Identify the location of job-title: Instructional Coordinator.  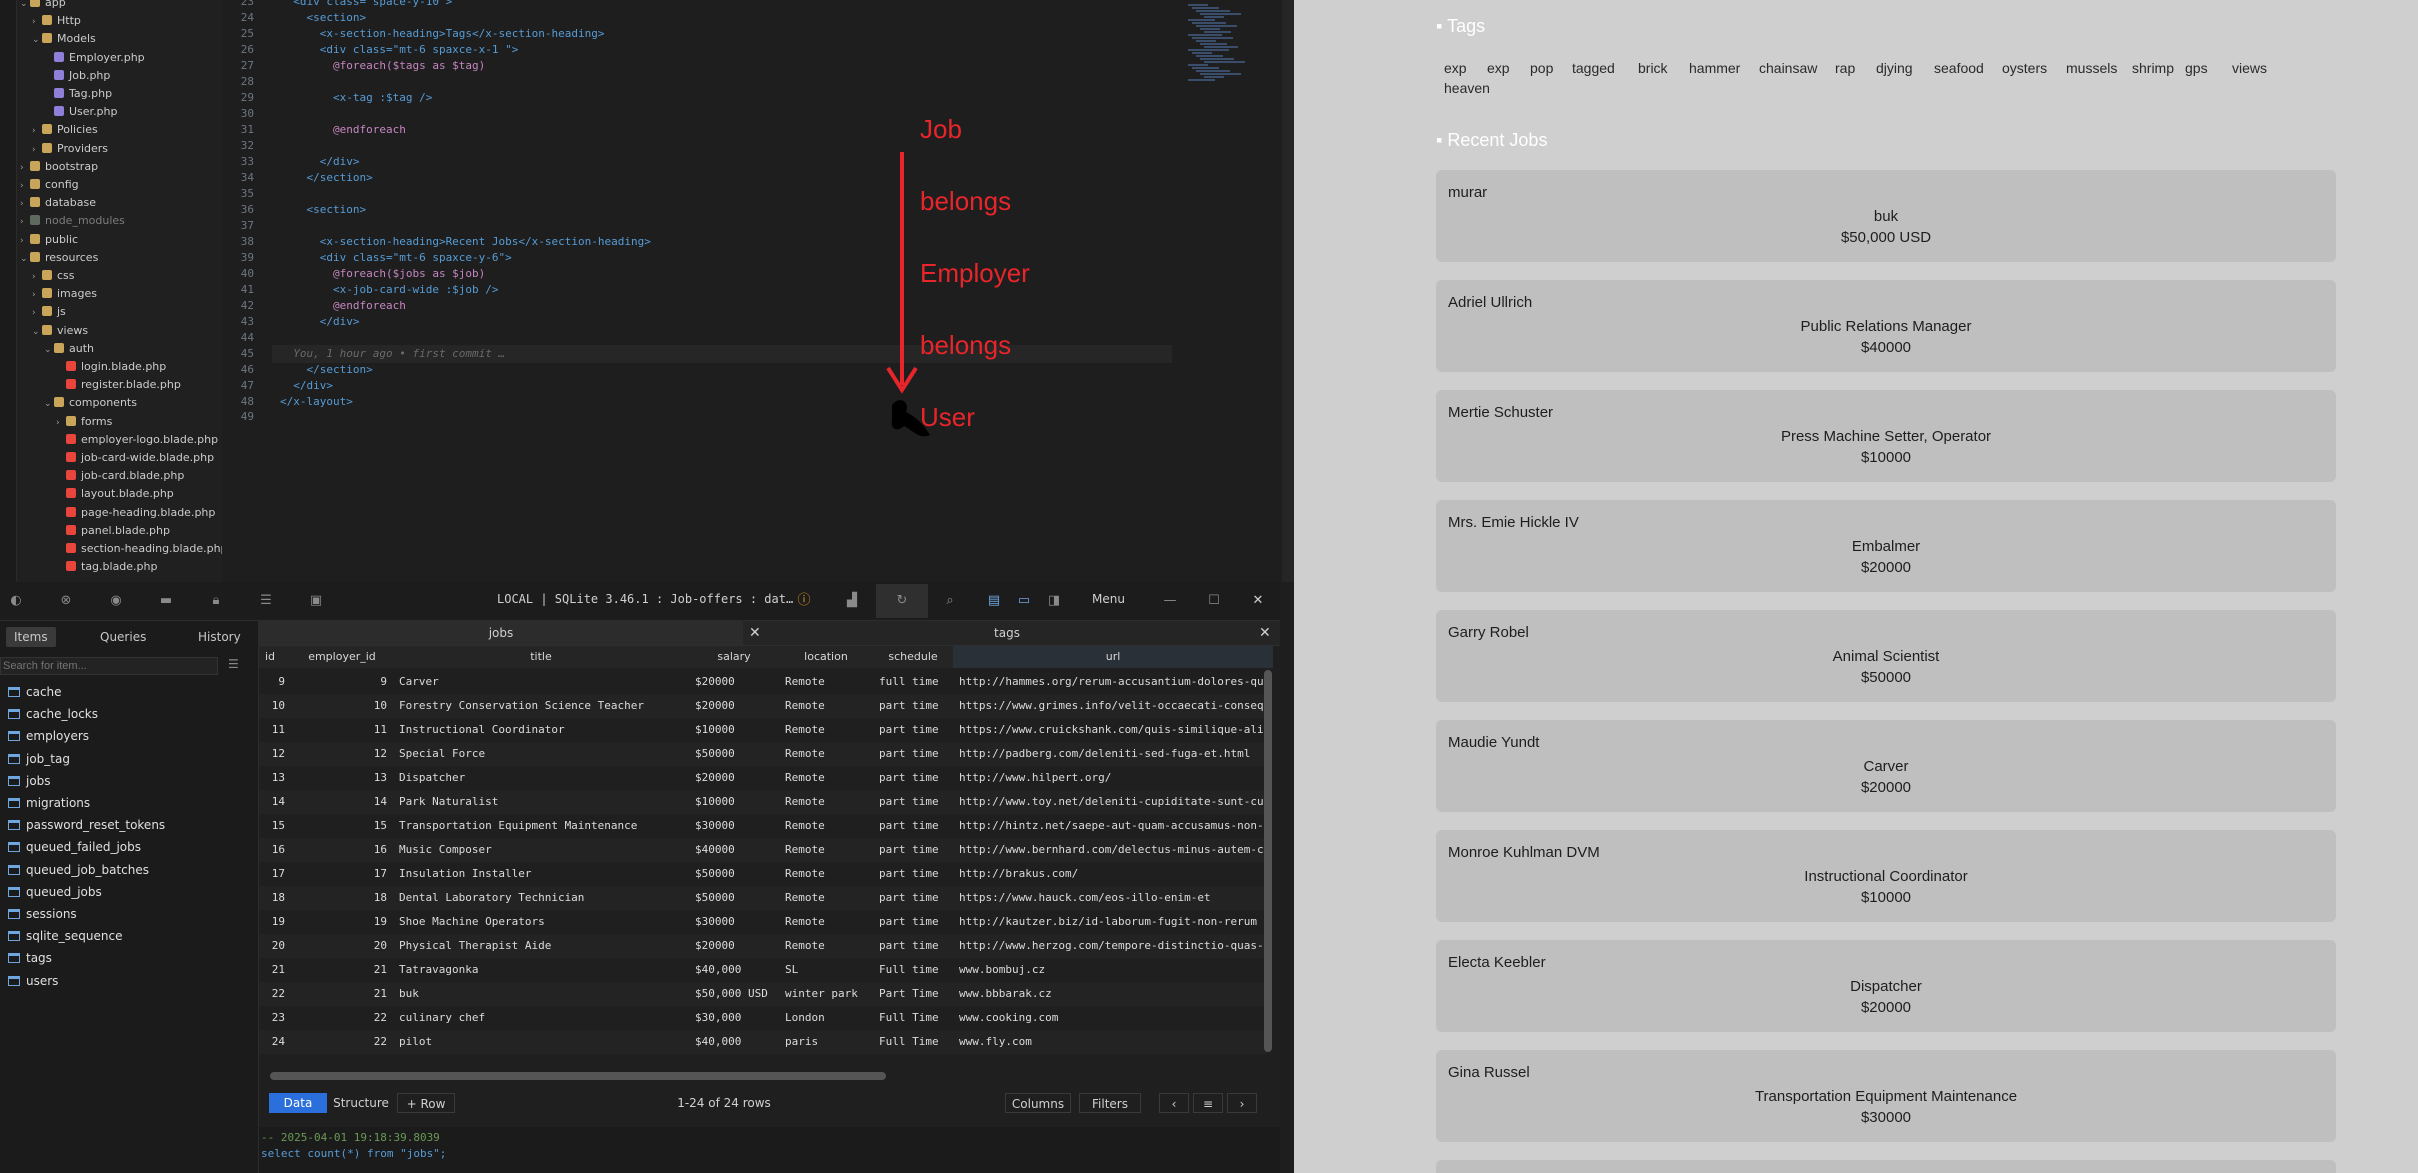
(1886, 876).